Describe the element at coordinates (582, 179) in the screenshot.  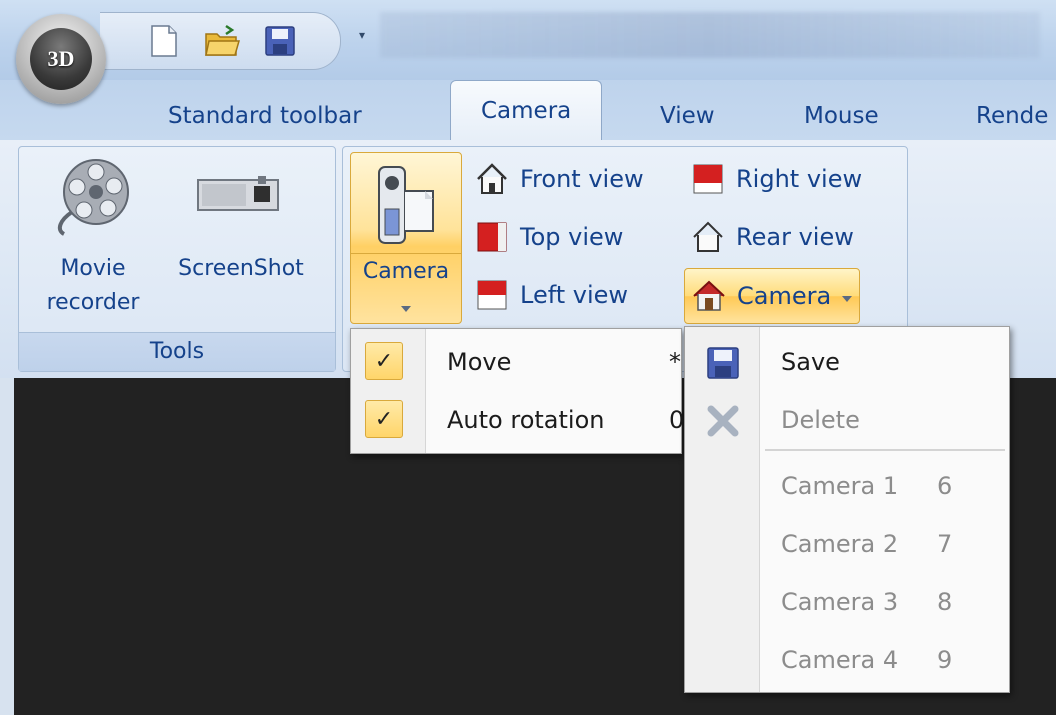
I see `front-view-label: Front view` at that location.